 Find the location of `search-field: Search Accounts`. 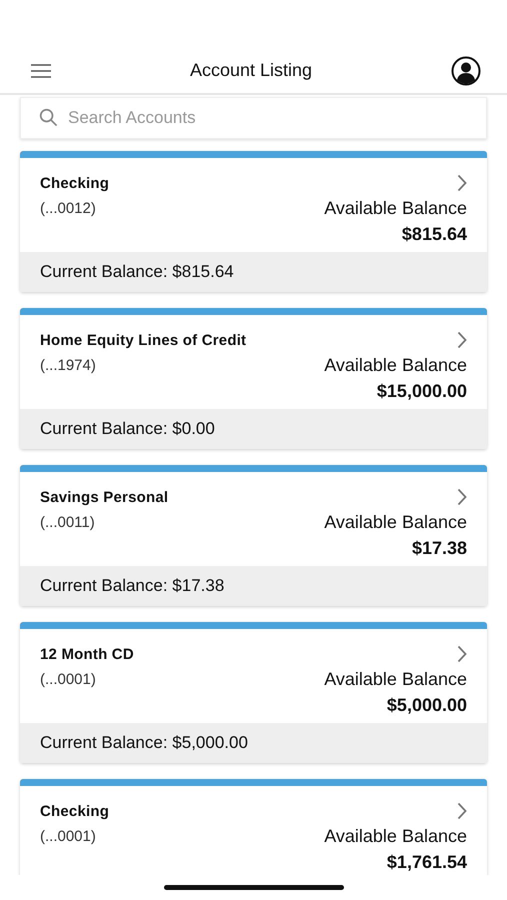

search-field: Search Accounts is located at coordinates (253, 118).